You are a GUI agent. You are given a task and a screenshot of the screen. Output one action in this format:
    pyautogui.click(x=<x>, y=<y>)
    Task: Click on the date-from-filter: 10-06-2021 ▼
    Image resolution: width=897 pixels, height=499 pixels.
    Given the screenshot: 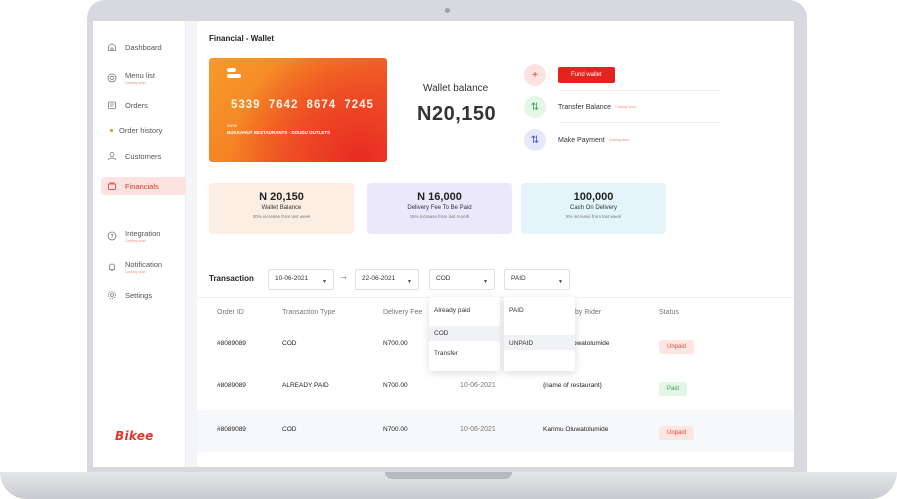 What is the action you would take?
    pyautogui.click(x=301, y=279)
    